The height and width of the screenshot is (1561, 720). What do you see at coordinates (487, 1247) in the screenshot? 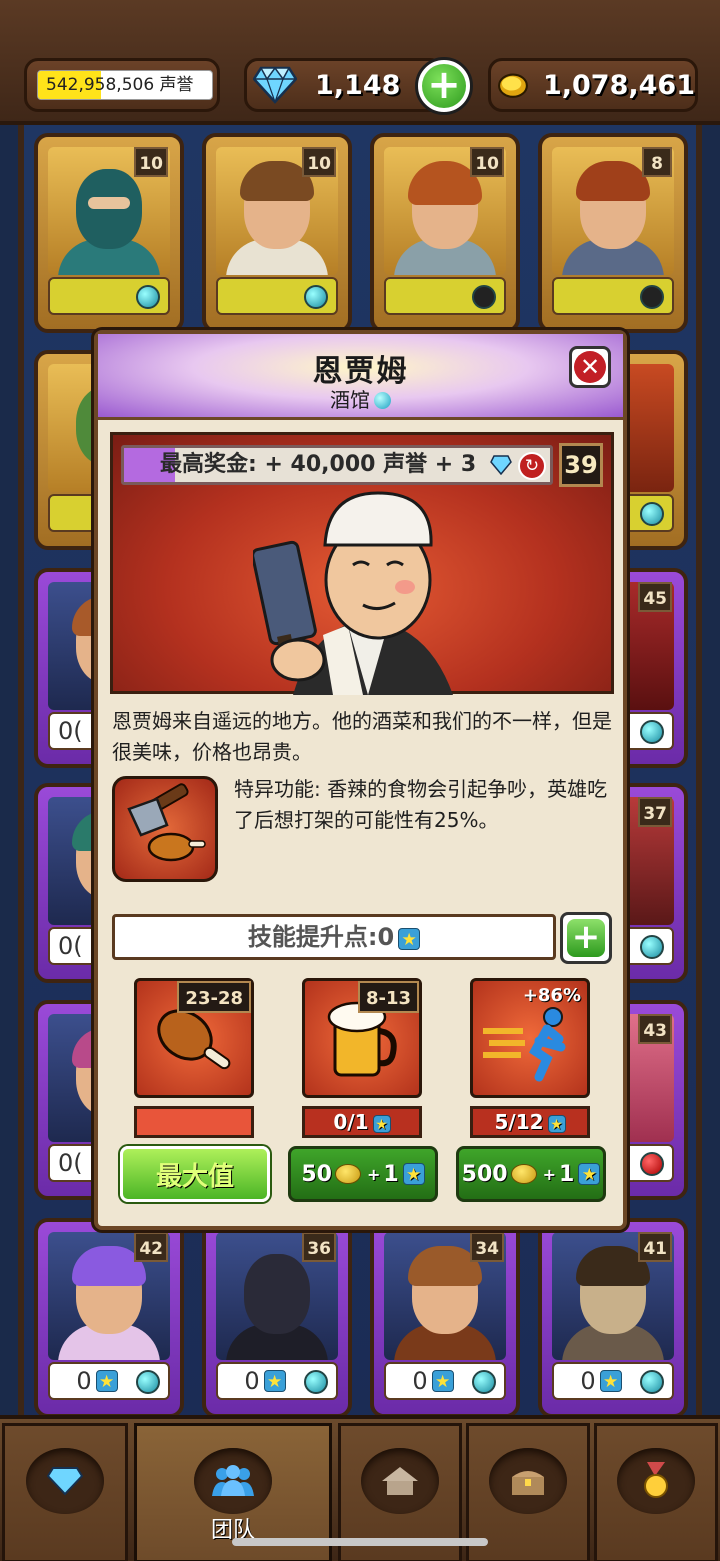
I see `hero-level: 34` at bounding box center [487, 1247].